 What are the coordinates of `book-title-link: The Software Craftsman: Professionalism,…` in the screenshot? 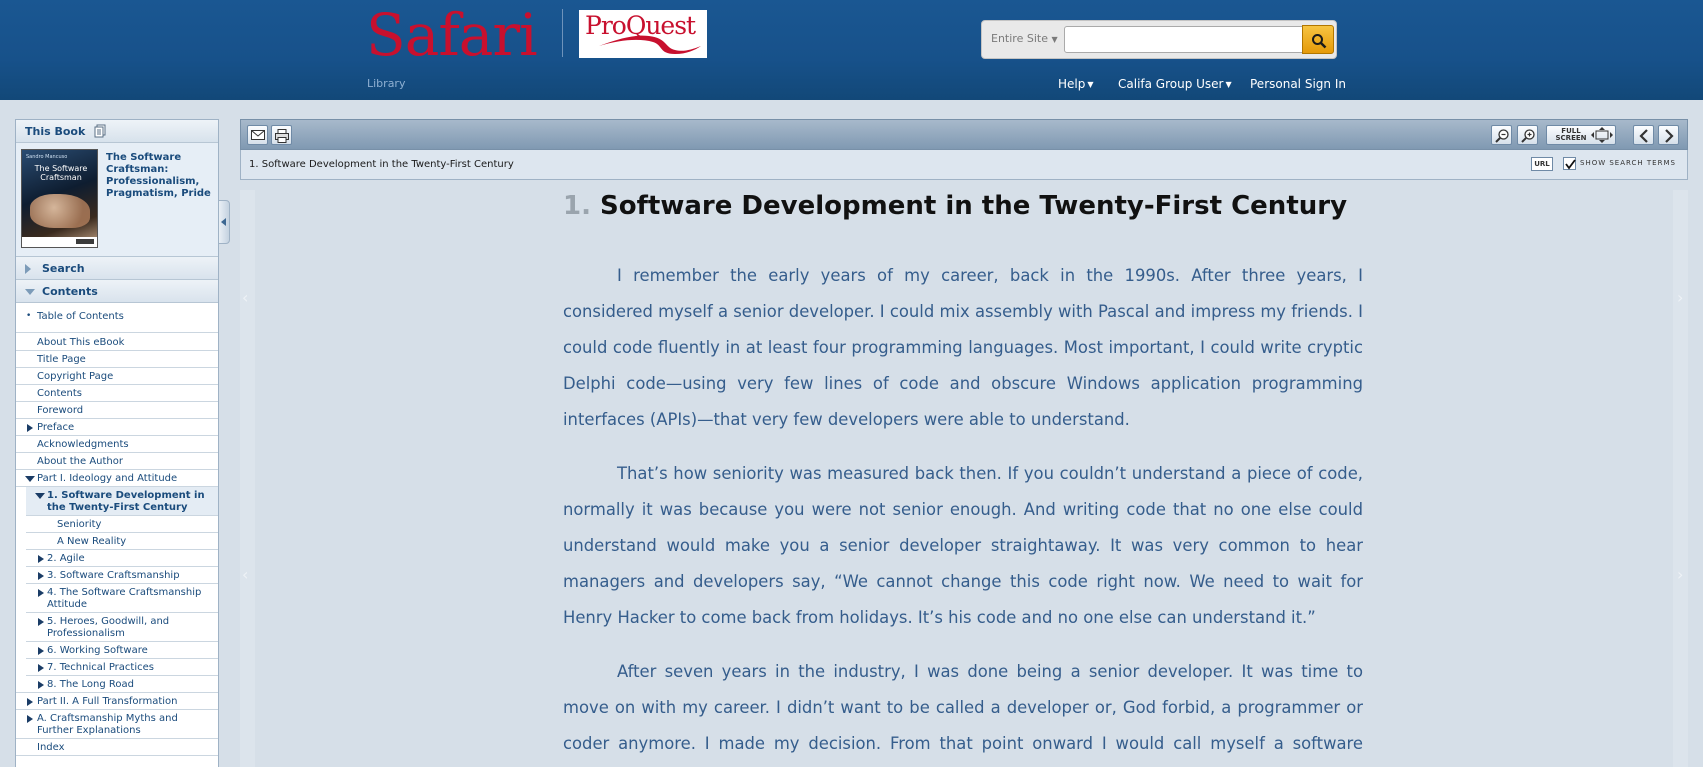 It's located at (160, 176).